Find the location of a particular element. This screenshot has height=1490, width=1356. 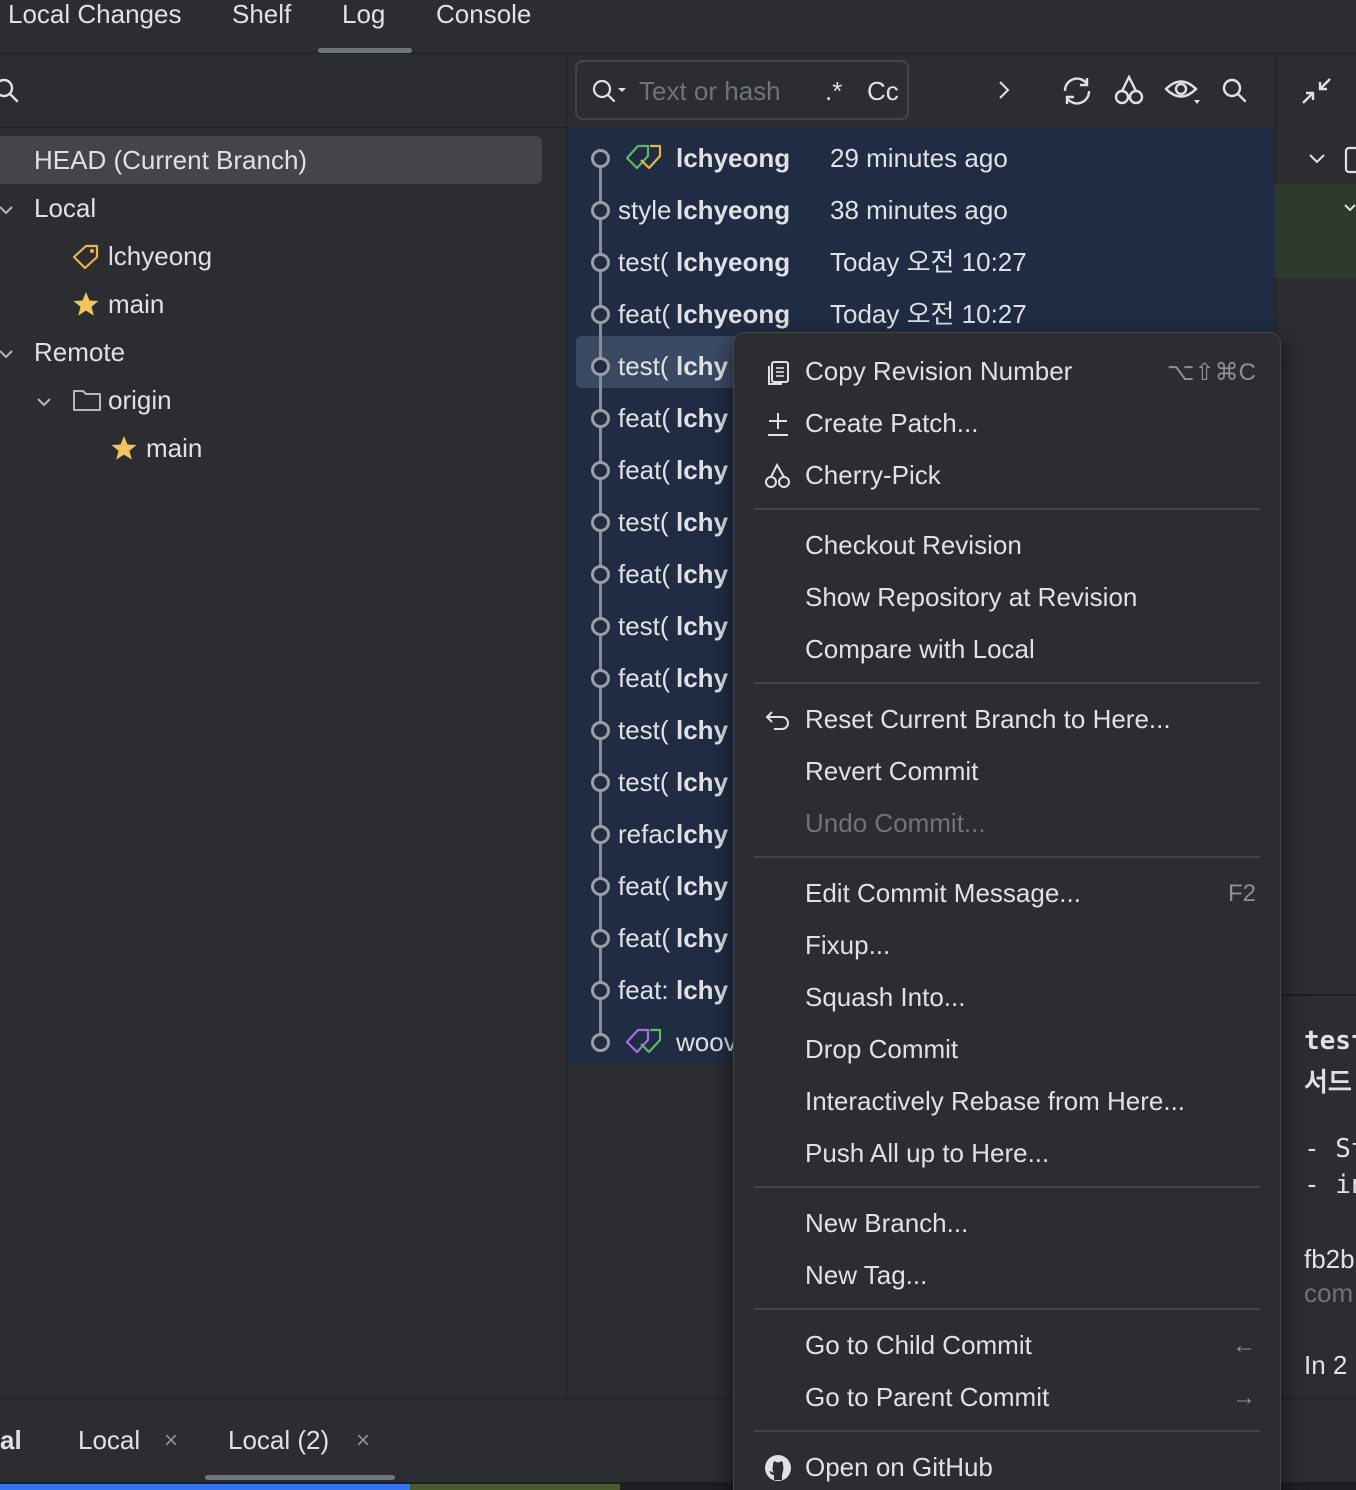

menu-item-drop-commit: Drop Commit is located at coordinates (1008, 1050).